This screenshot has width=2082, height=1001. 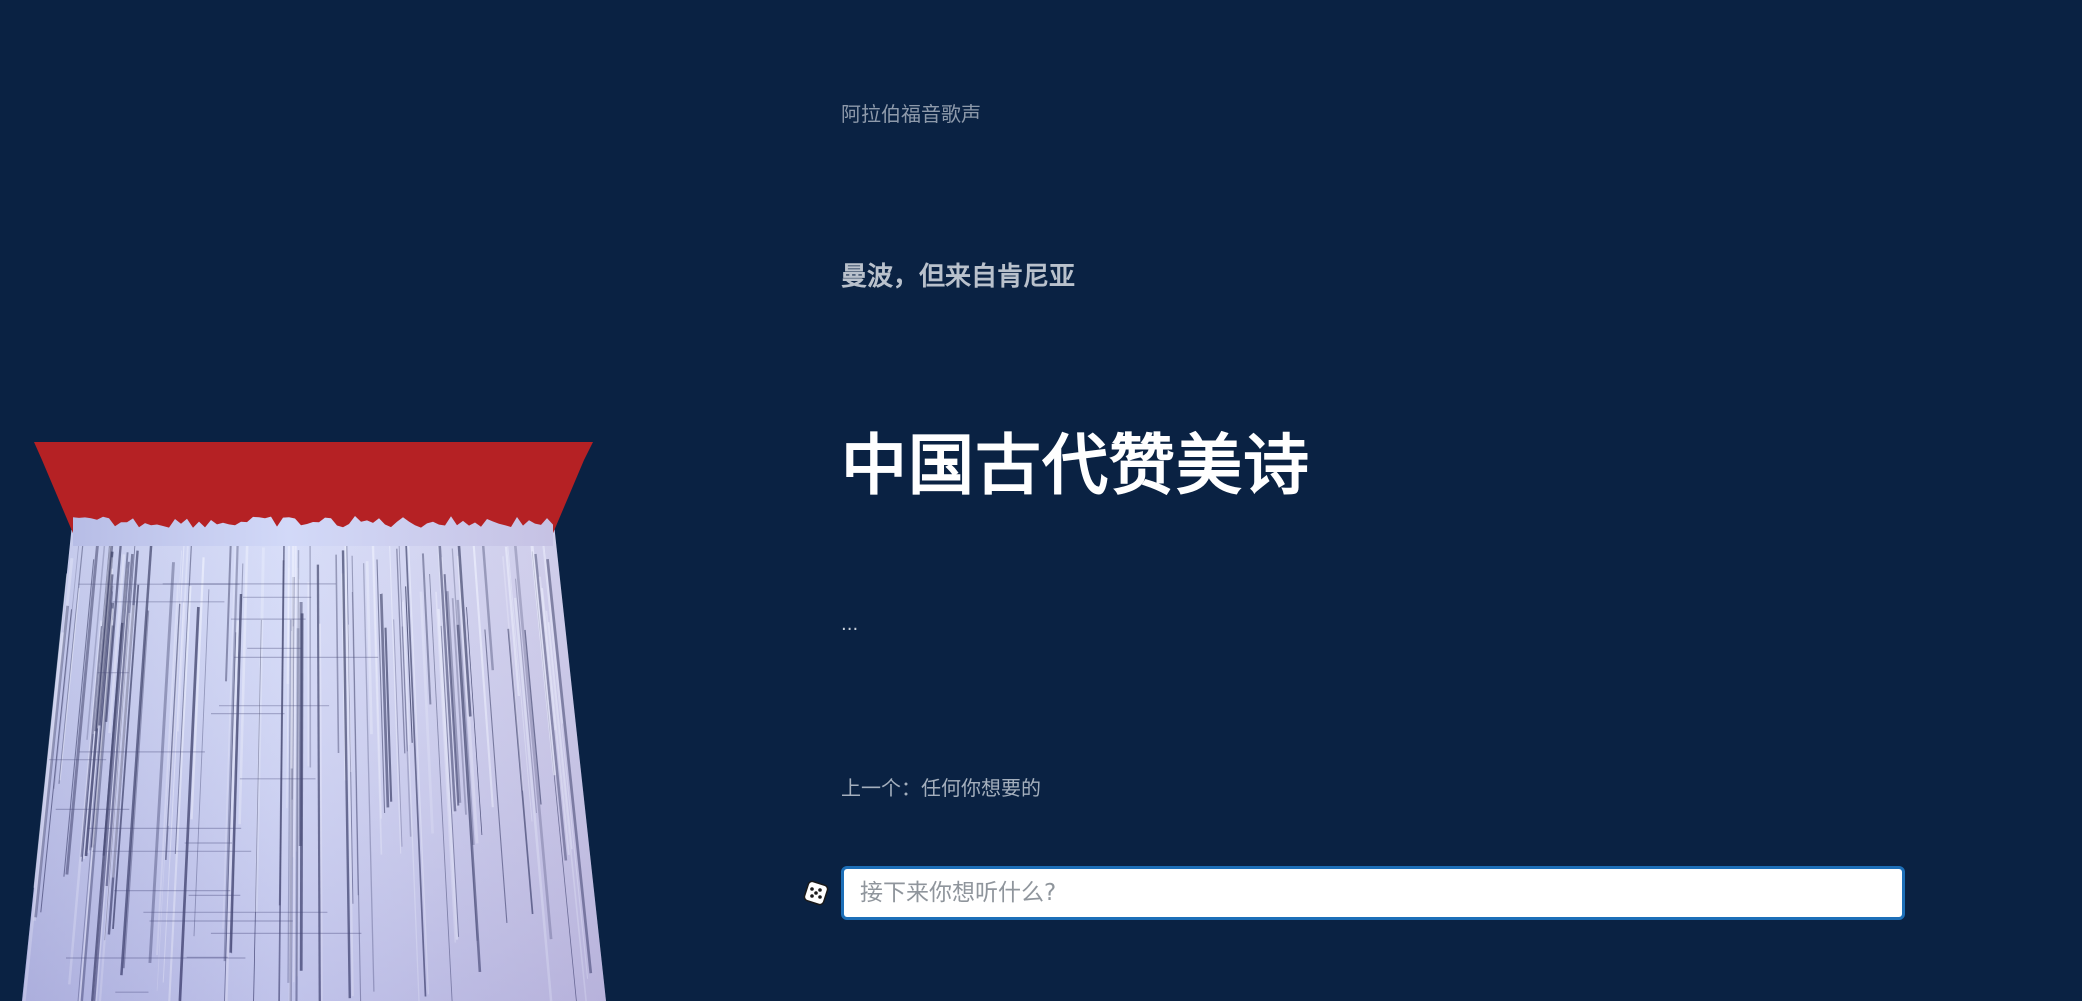 What do you see at coordinates (911, 114) in the screenshot?
I see `genre-subtitle: 阿拉伯福音歌声` at bounding box center [911, 114].